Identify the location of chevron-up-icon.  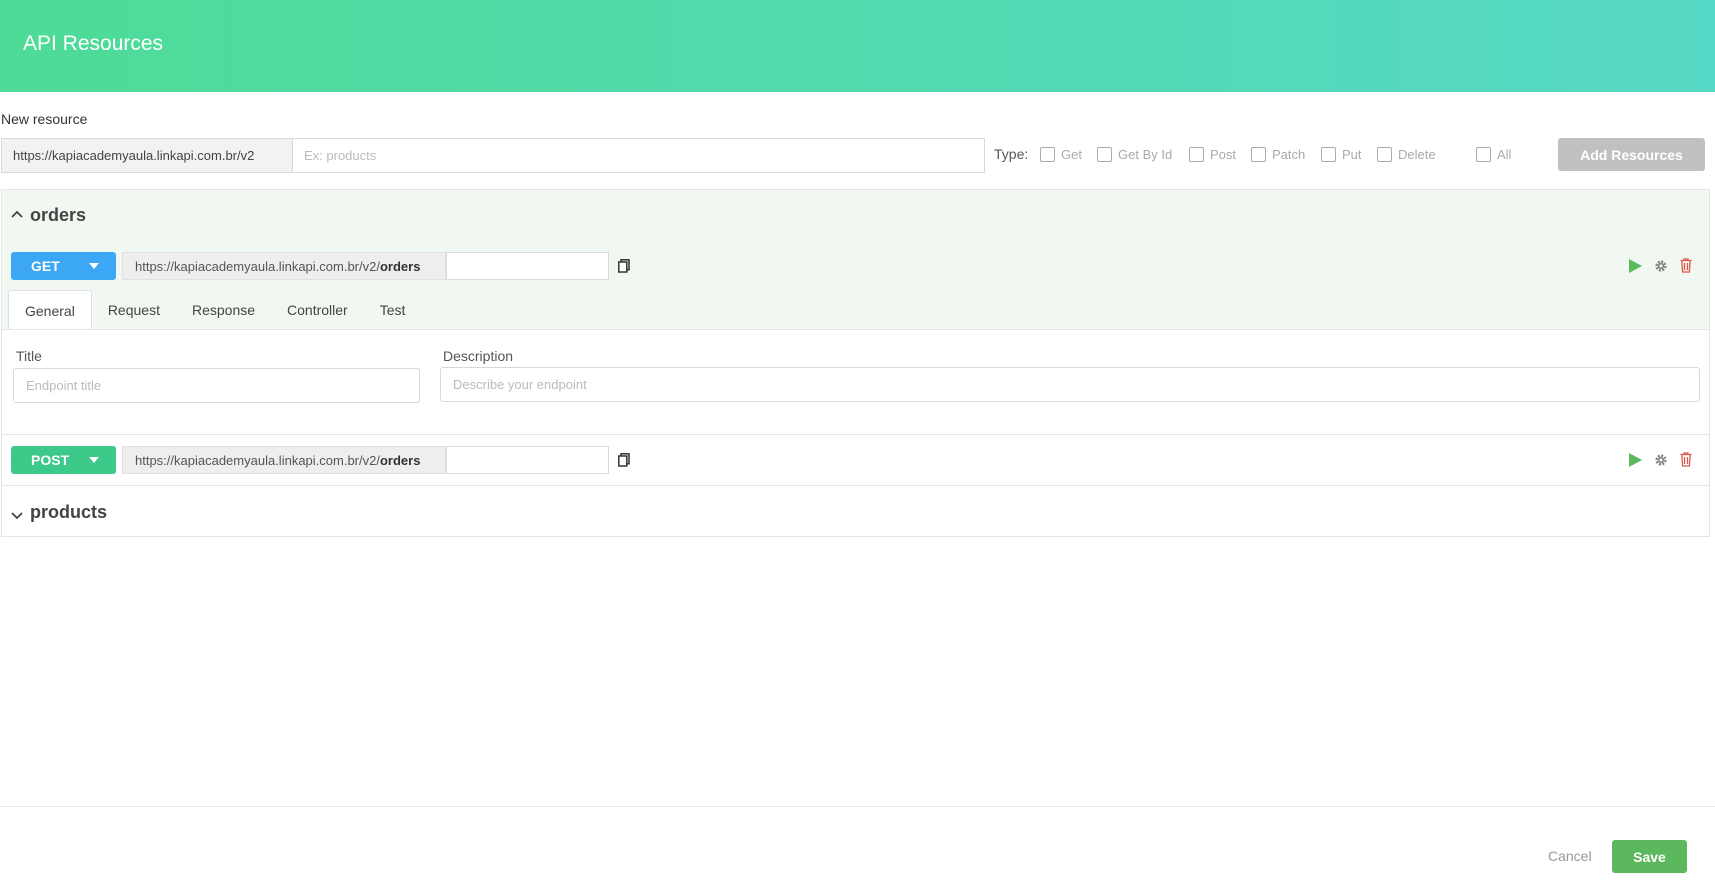
(17, 214).